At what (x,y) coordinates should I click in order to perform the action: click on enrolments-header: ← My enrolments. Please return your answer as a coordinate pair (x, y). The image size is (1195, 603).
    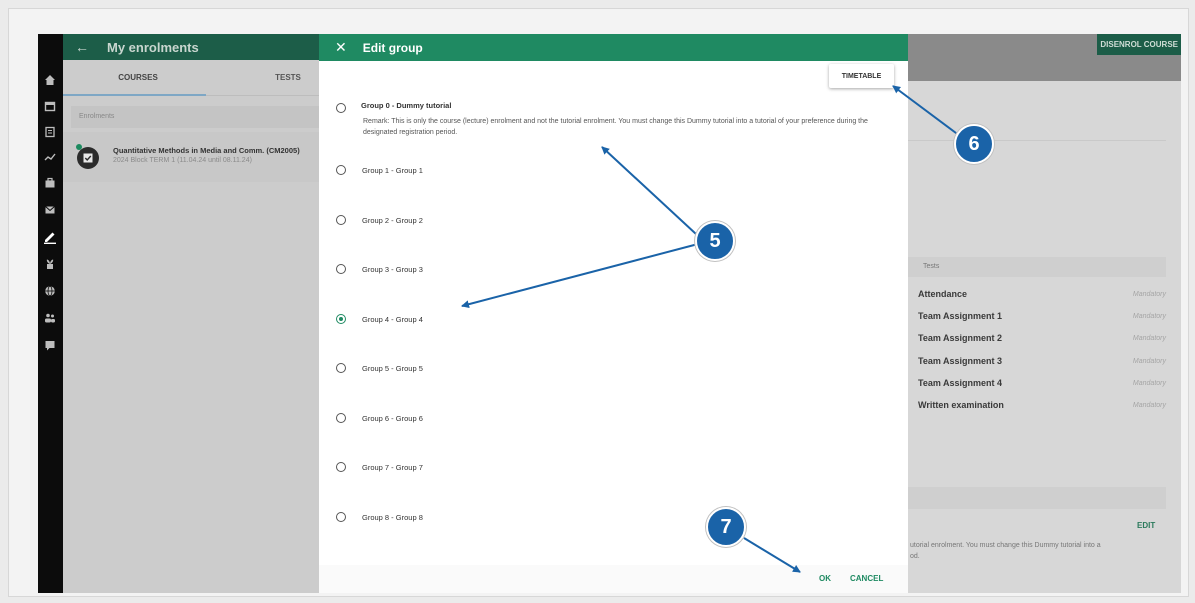
    Looking at the image, I should click on (213, 47).